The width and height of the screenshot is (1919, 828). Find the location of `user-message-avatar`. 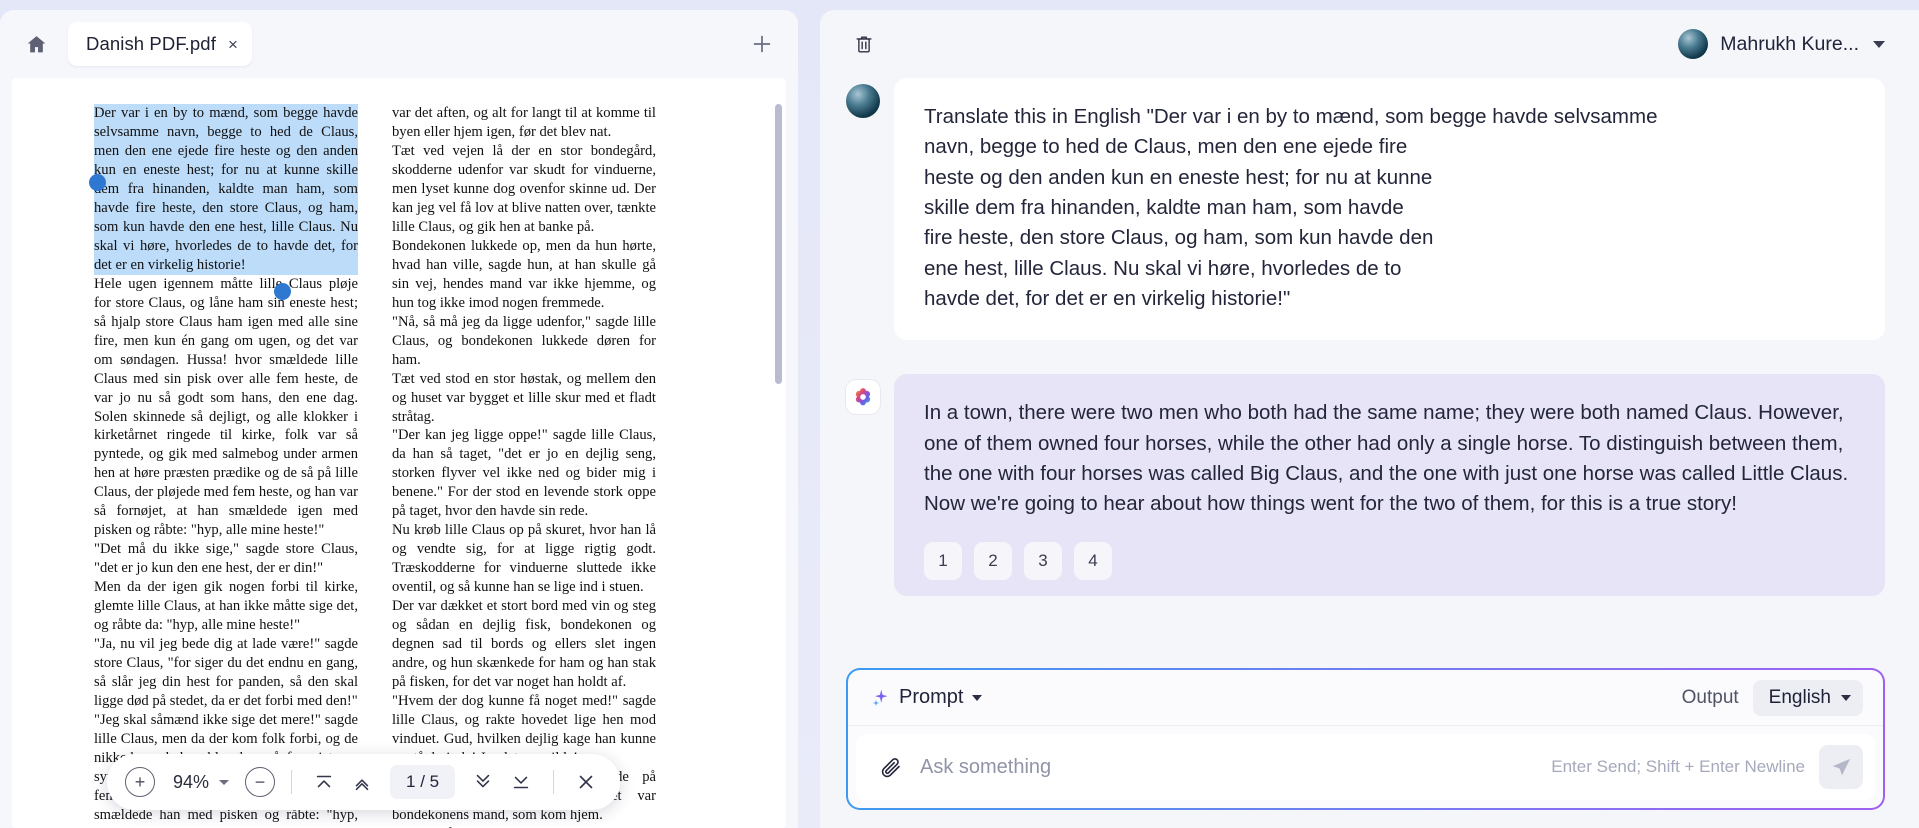

user-message-avatar is located at coordinates (863, 101).